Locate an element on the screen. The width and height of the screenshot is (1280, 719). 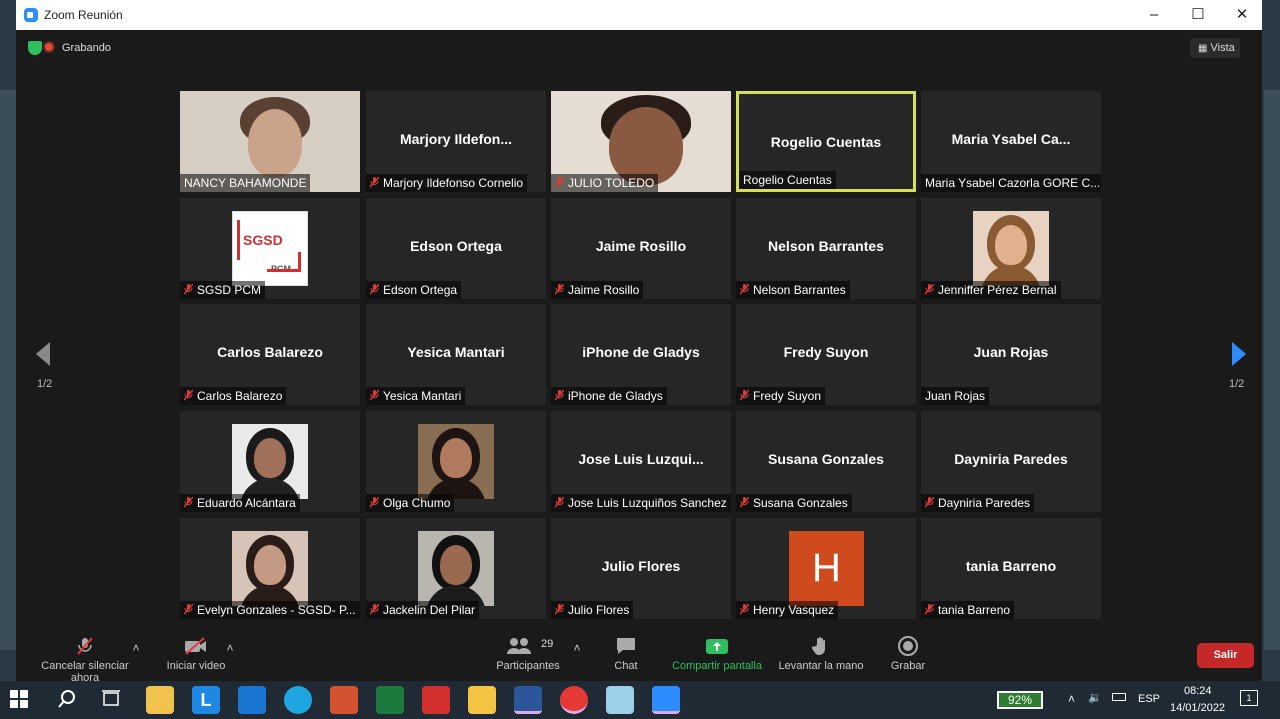
battery-icon is located at coordinates (1119, 697).